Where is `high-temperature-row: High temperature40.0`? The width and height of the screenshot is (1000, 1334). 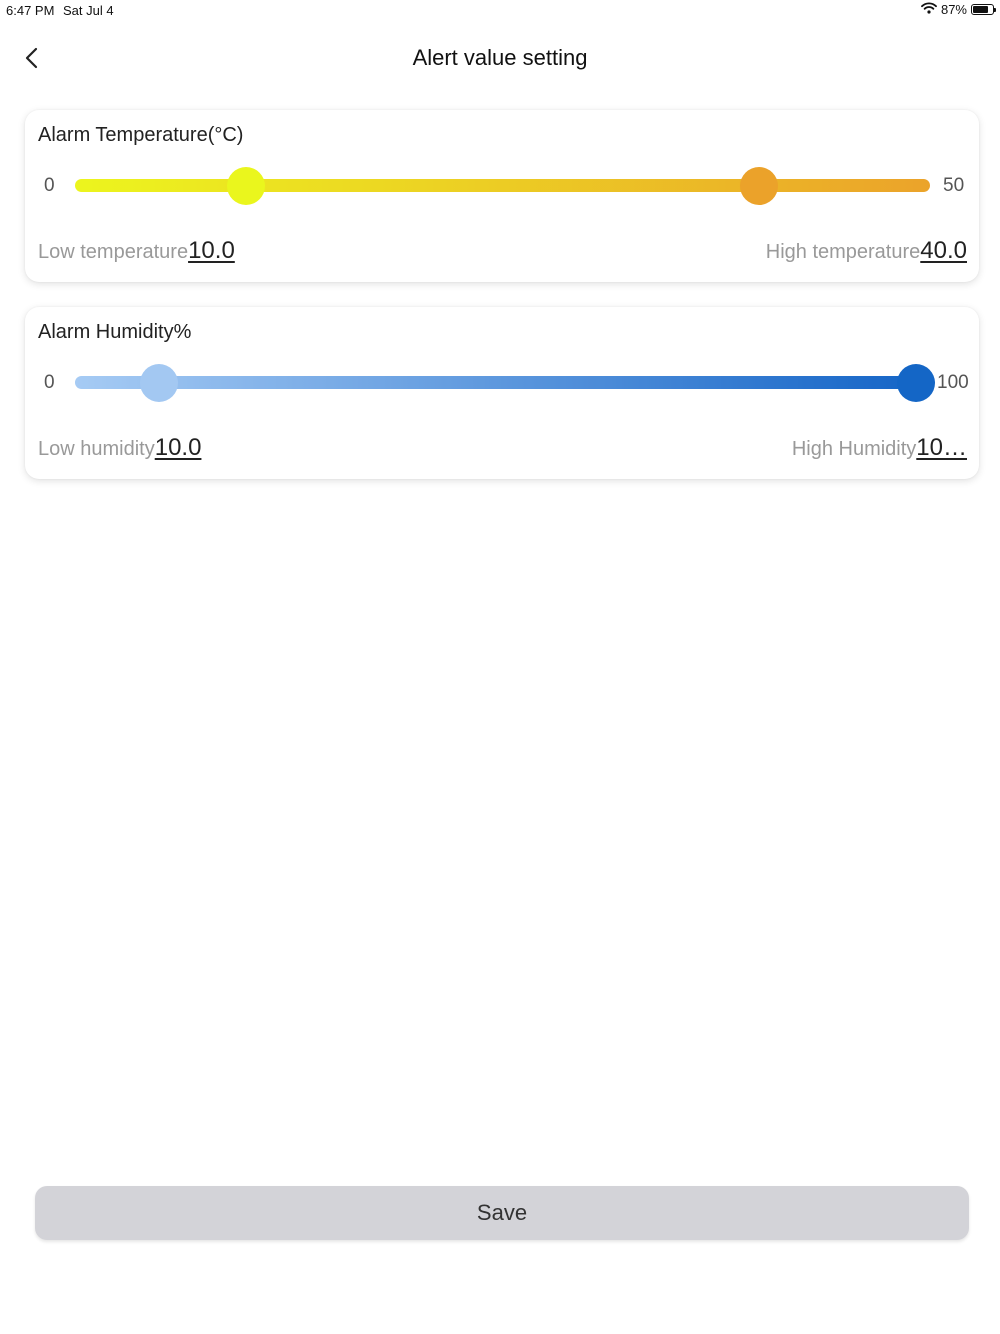 high-temperature-row: High temperature40.0 is located at coordinates (866, 251).